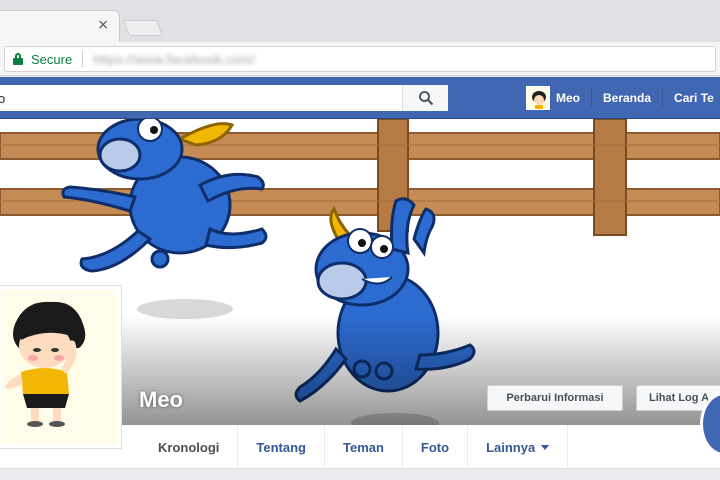 This screenshot has height=480, width=720. Describe the element at coordinates (161, 400) in the screenshot. I see `profile-name: Meo` at that location.